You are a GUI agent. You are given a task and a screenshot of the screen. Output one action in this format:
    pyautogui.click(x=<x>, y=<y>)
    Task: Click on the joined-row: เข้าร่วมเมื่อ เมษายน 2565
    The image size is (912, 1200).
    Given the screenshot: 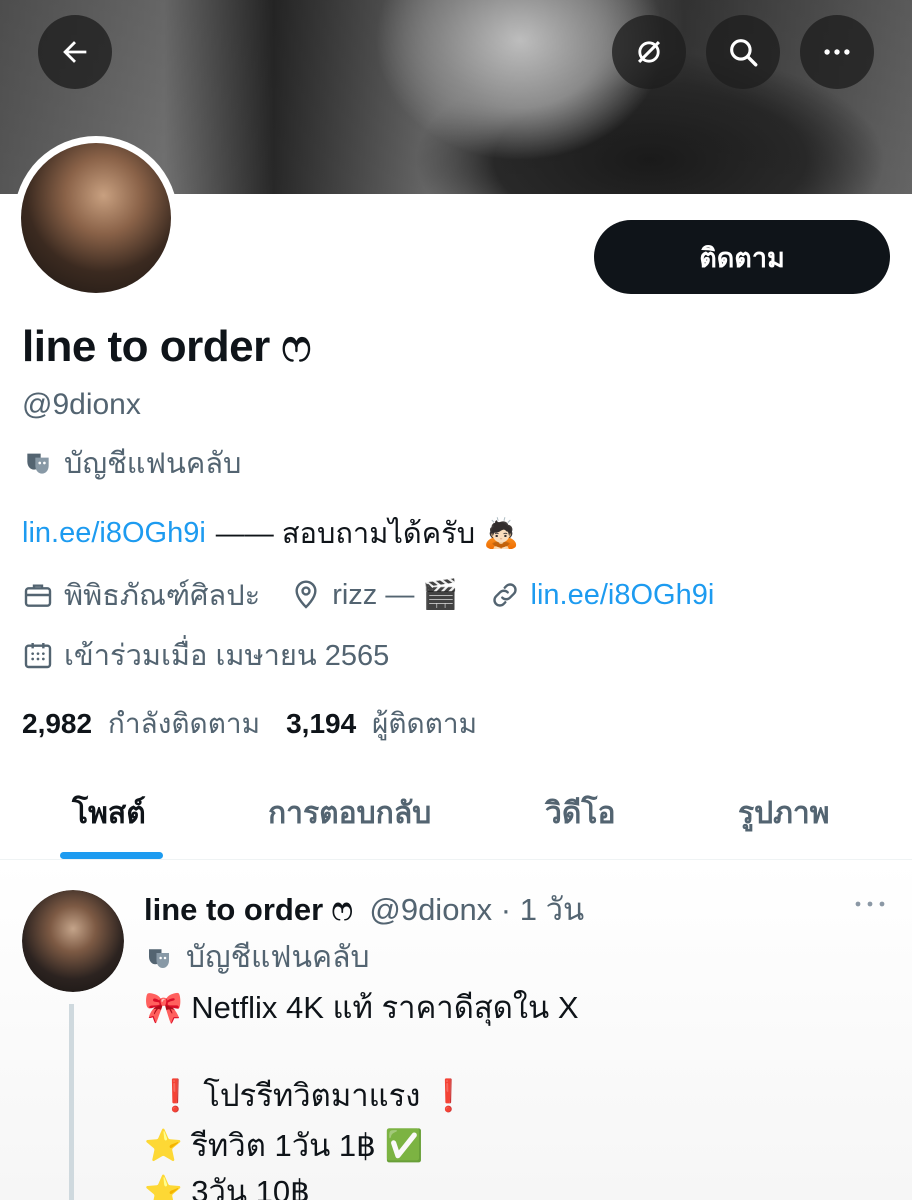 What is the action you would take?
    pyautogui.click(x=205, y=655)
    